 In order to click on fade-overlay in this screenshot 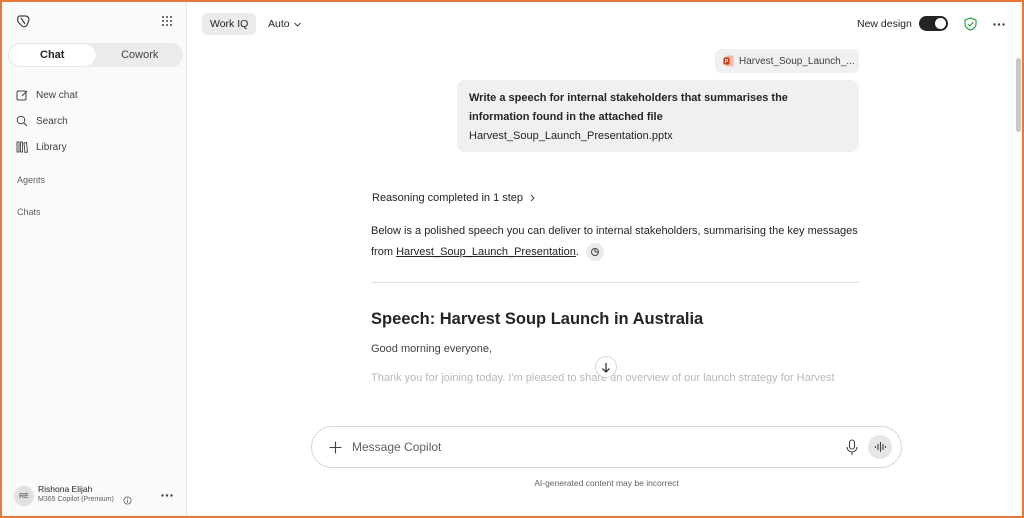, I will do `click(602, 402)`.